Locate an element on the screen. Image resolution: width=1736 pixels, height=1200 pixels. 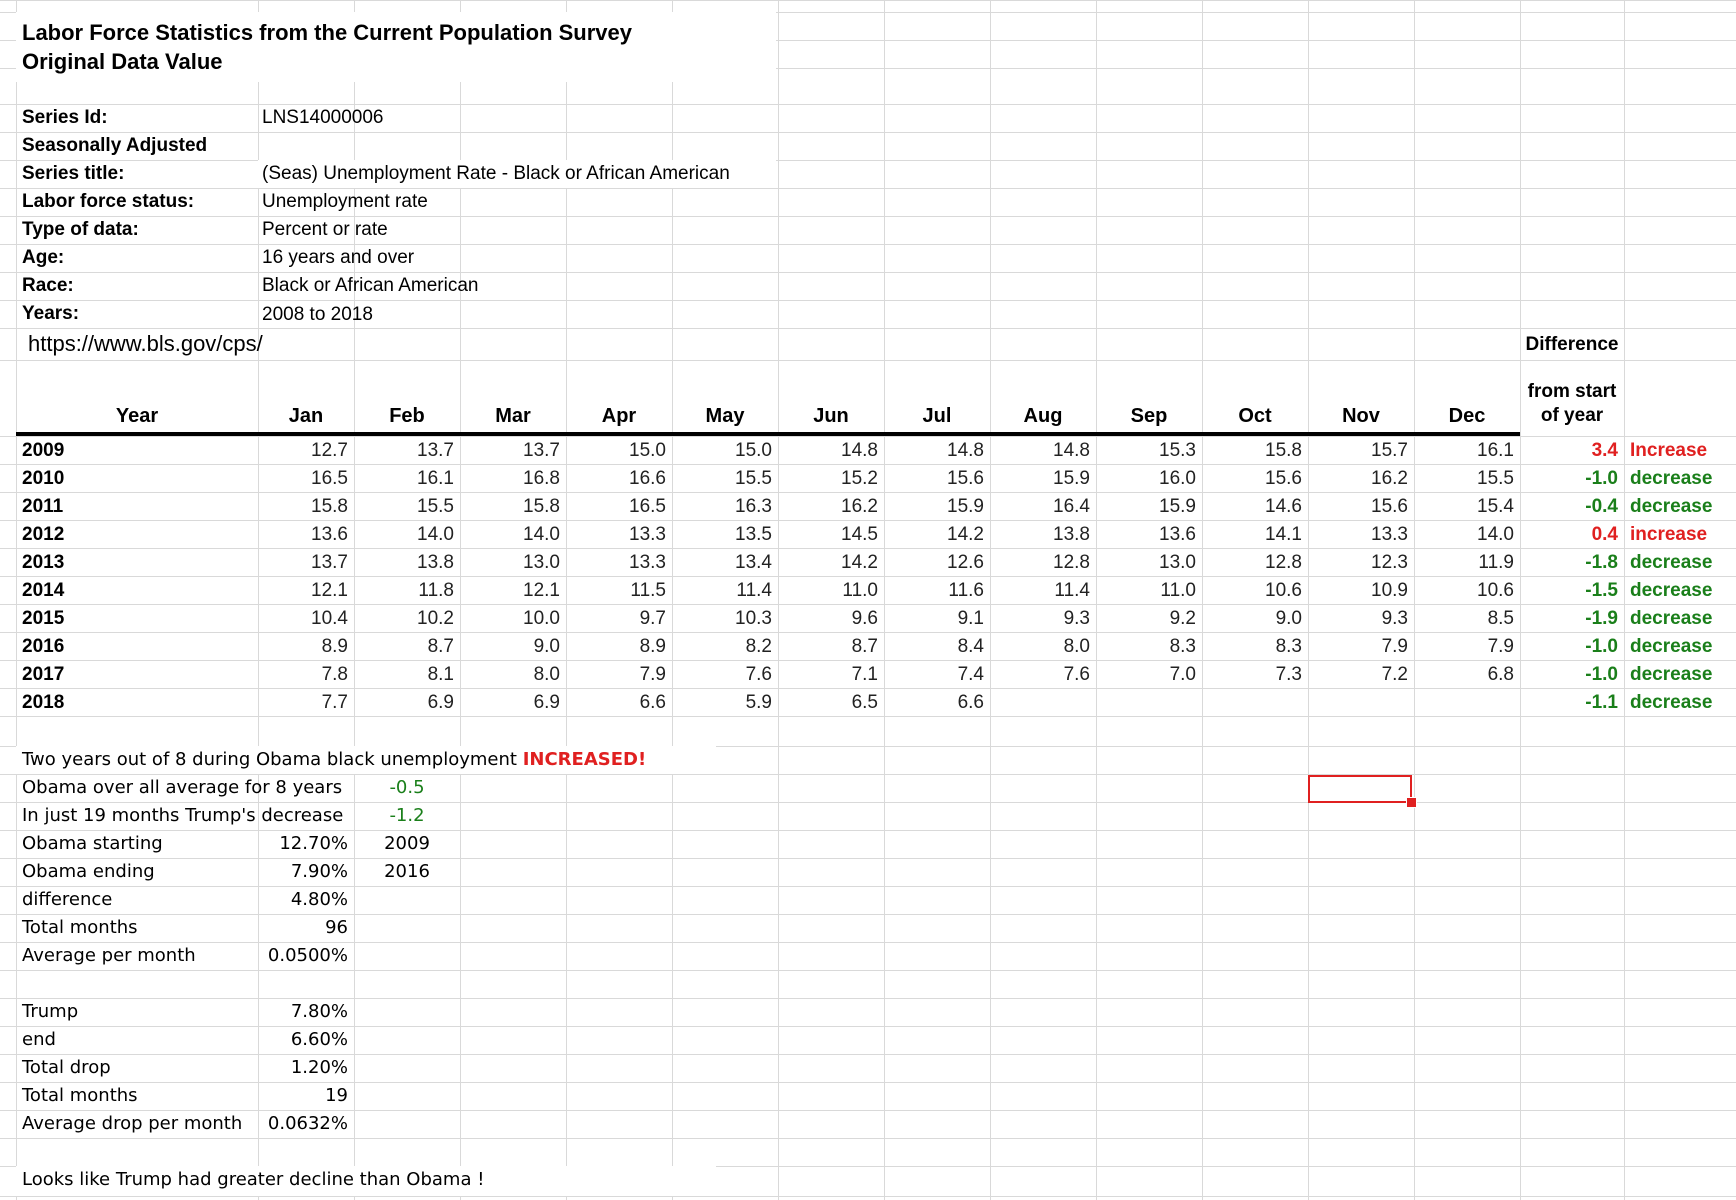
value-cell-sep: 15.9 is located at coordinates (1146, 507).